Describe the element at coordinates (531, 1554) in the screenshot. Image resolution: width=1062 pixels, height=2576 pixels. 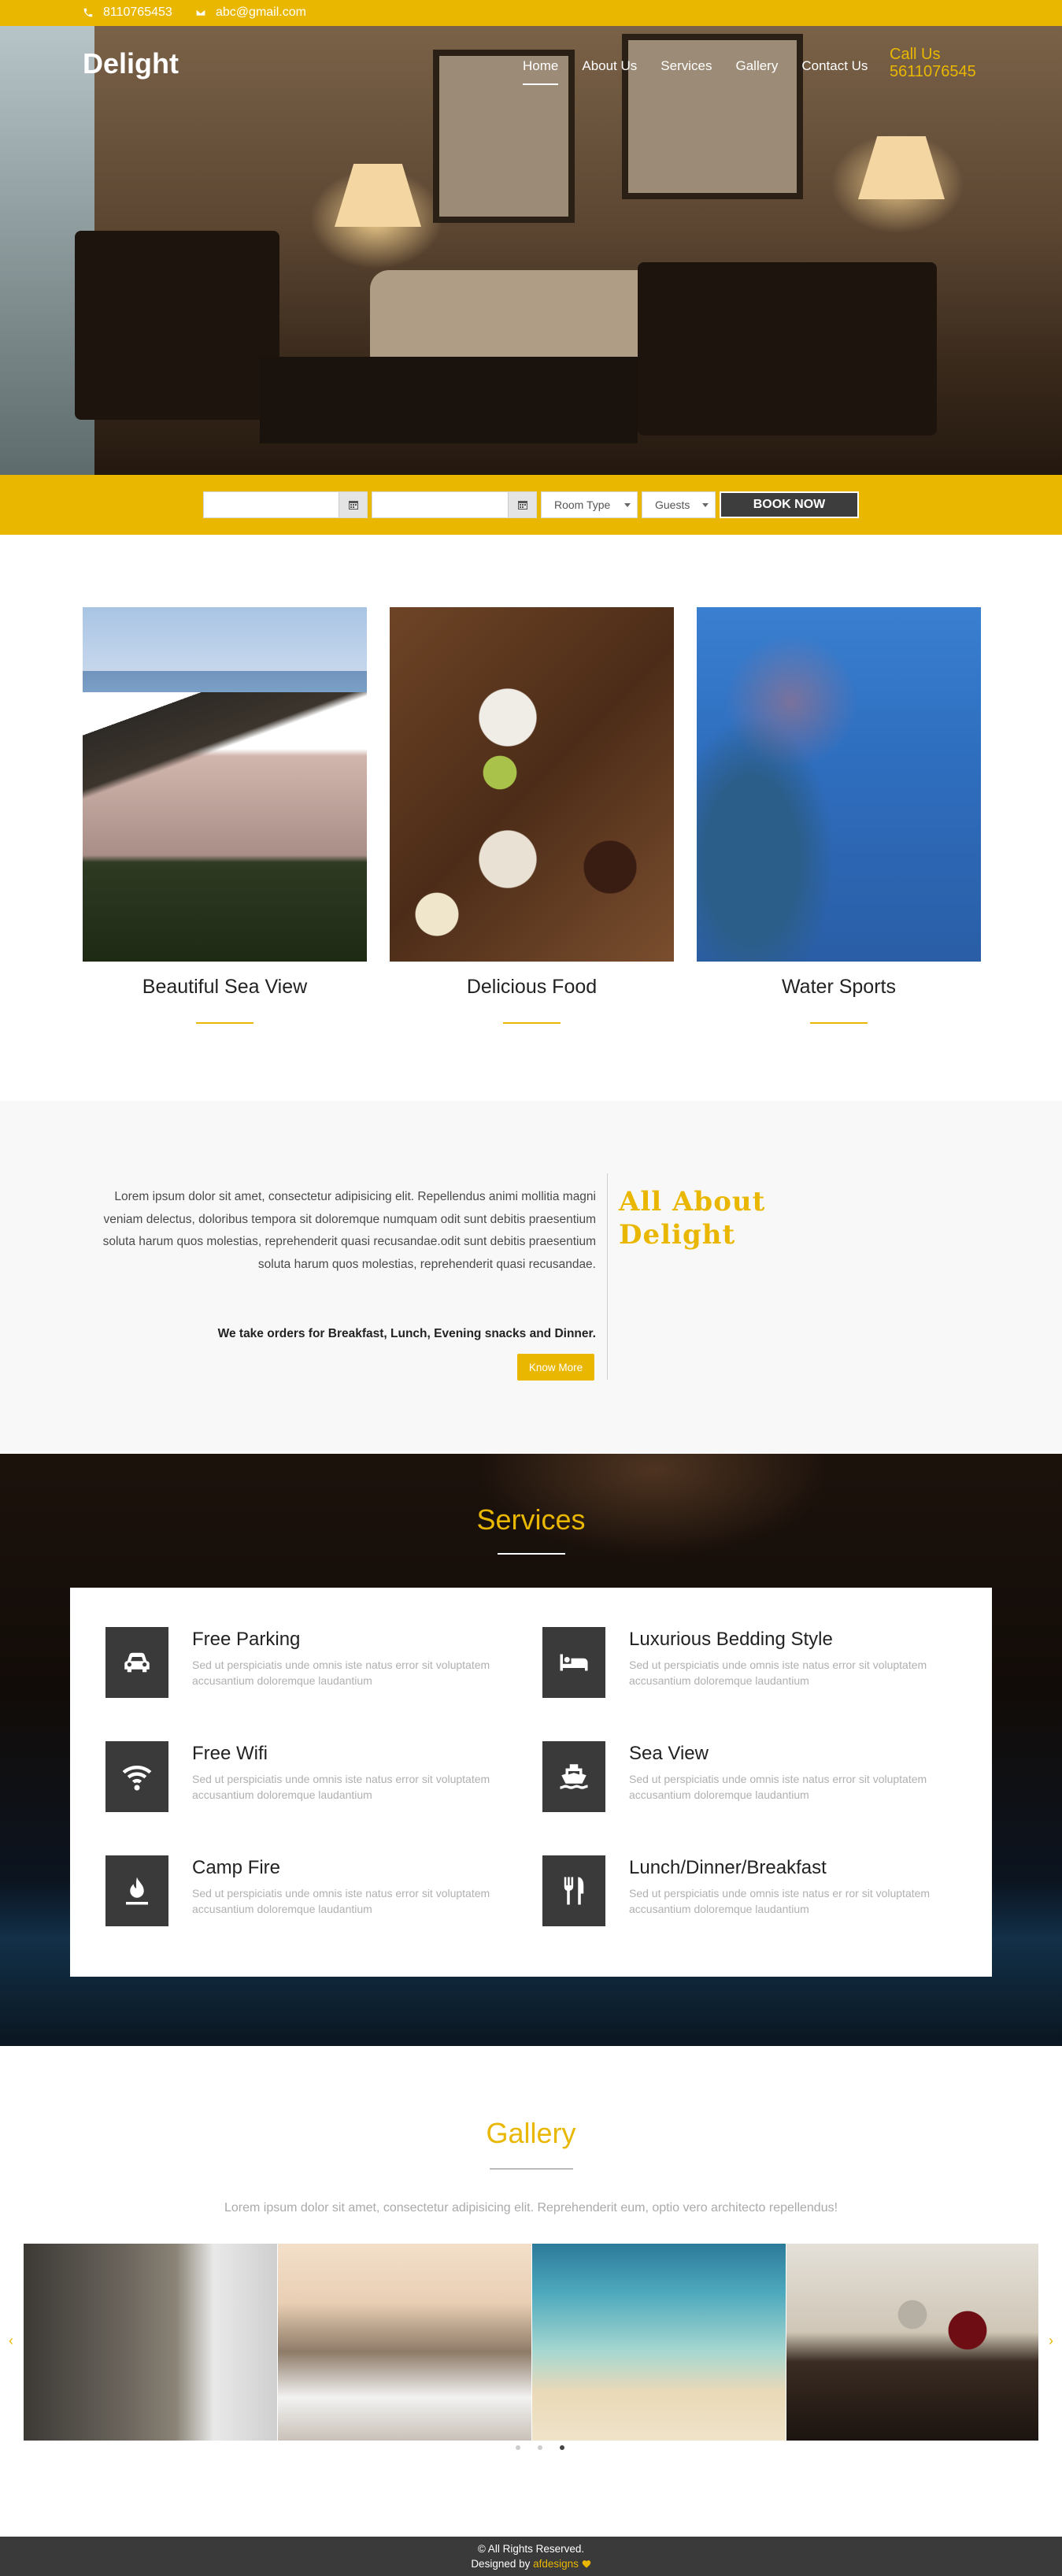
I see `services-underline` at that location.